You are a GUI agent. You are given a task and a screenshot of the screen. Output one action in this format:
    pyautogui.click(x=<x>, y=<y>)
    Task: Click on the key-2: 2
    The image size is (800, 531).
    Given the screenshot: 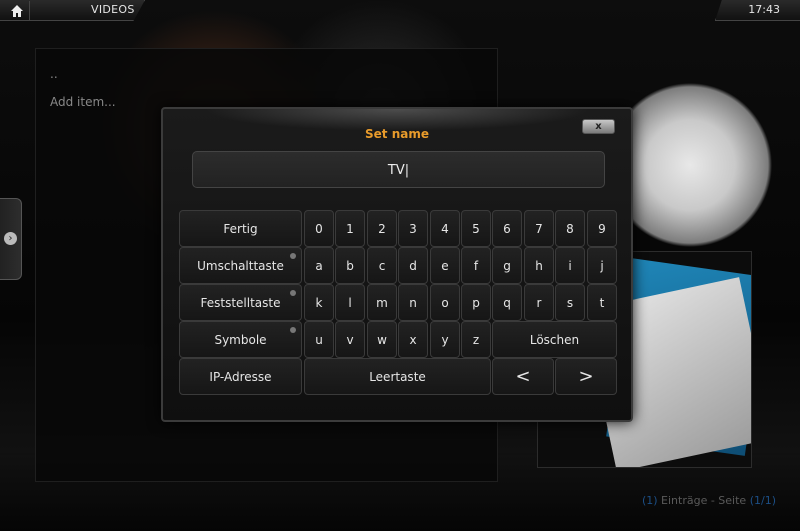 What is the action you would take?
    pyautogui.click(x=382, y=228)
    